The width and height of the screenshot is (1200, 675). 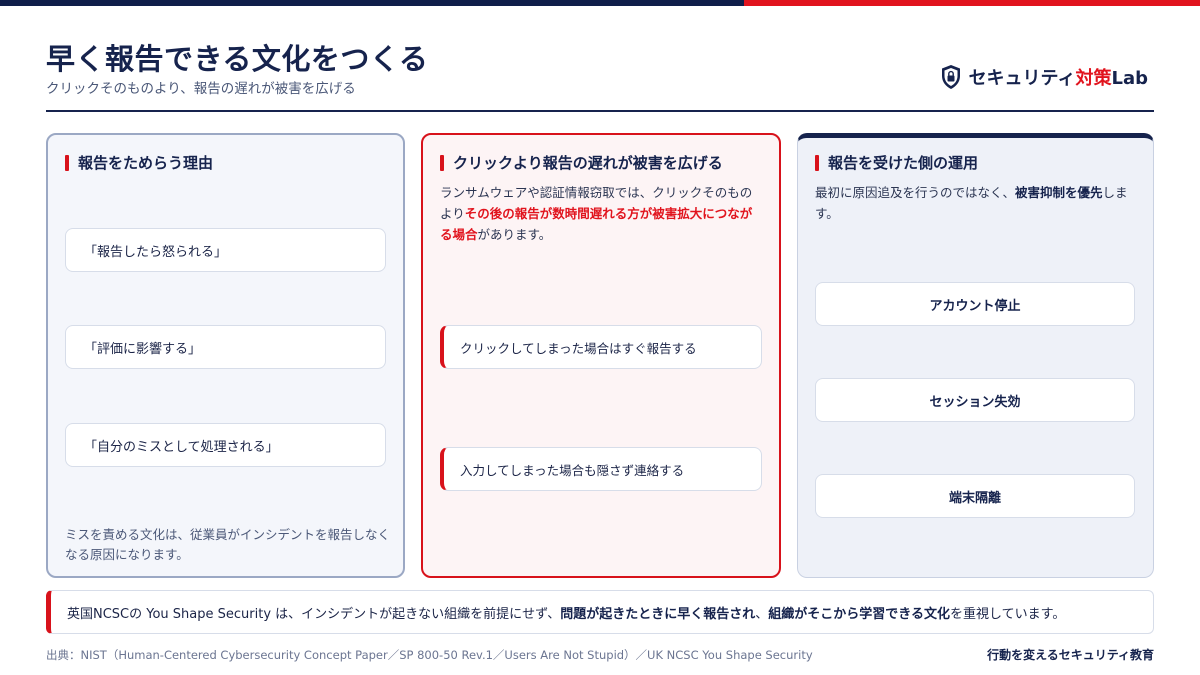 What do you see at coordinates (975, 496) in the screenshot?
I see `response-action: 端末隔離` at bounding box center [975, 496].